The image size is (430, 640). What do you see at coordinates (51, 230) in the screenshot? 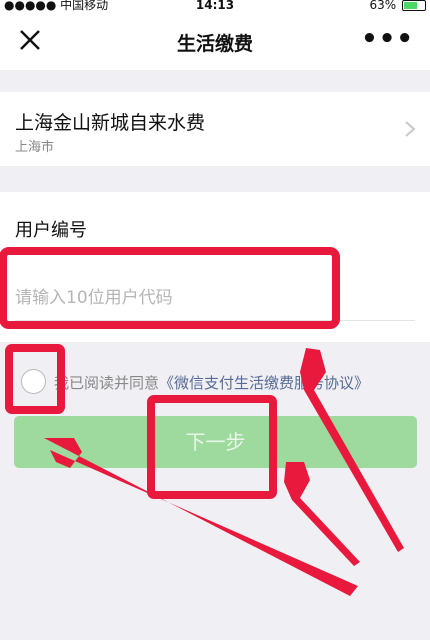
I see `user-id-label: 用户编号` at bounding box center [51, 230].